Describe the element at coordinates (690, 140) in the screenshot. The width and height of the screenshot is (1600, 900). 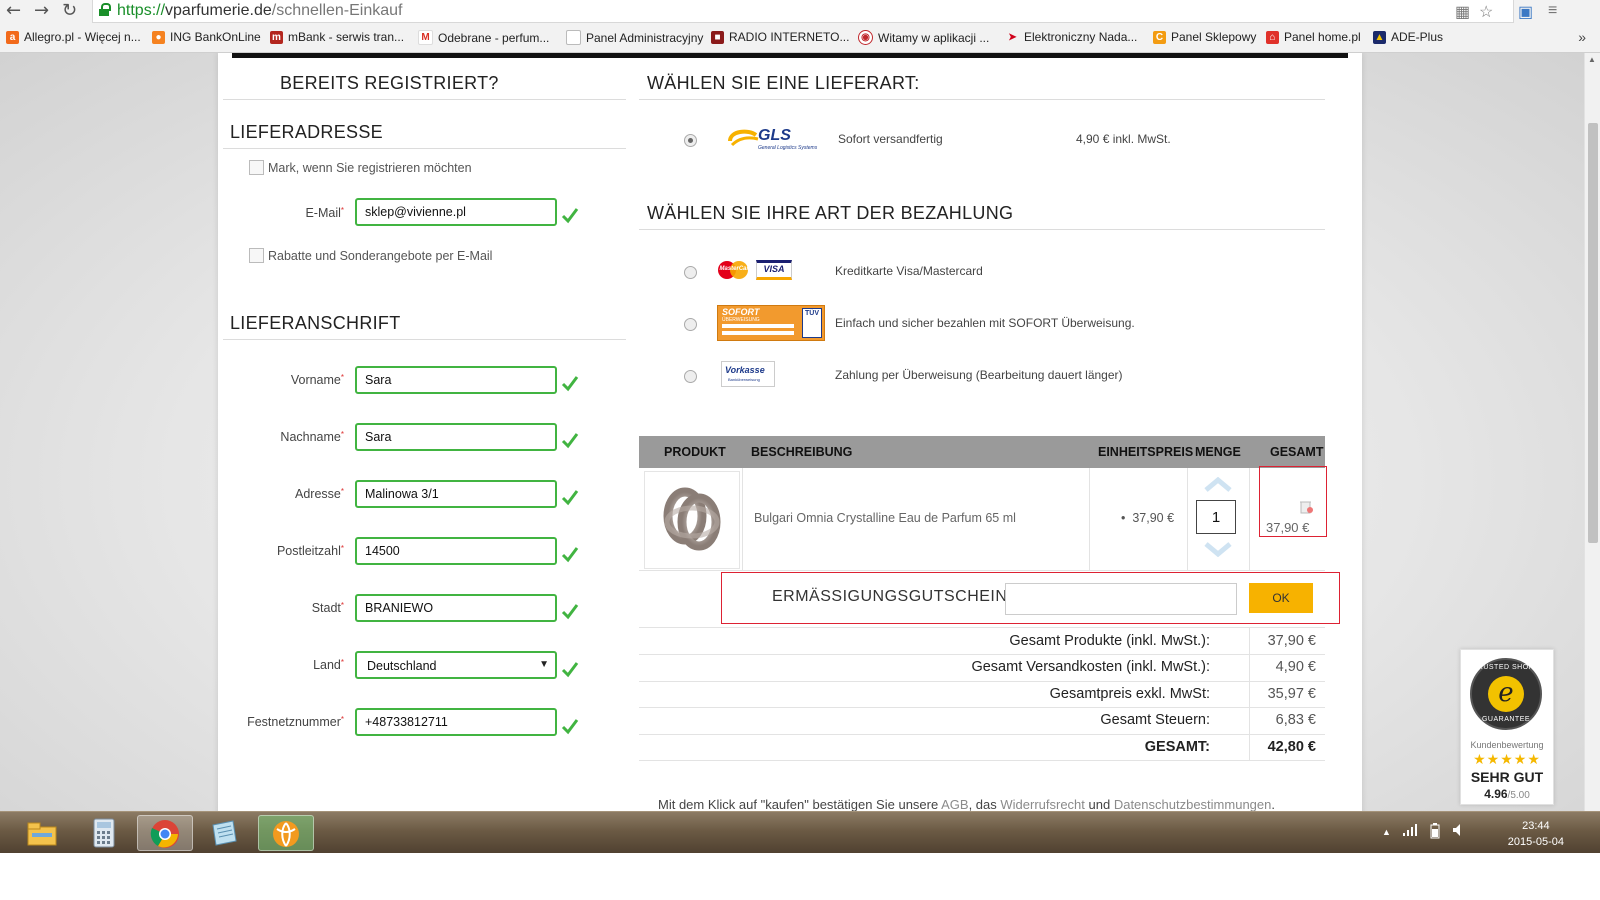
I see `shipping-radio-gls` at that location.